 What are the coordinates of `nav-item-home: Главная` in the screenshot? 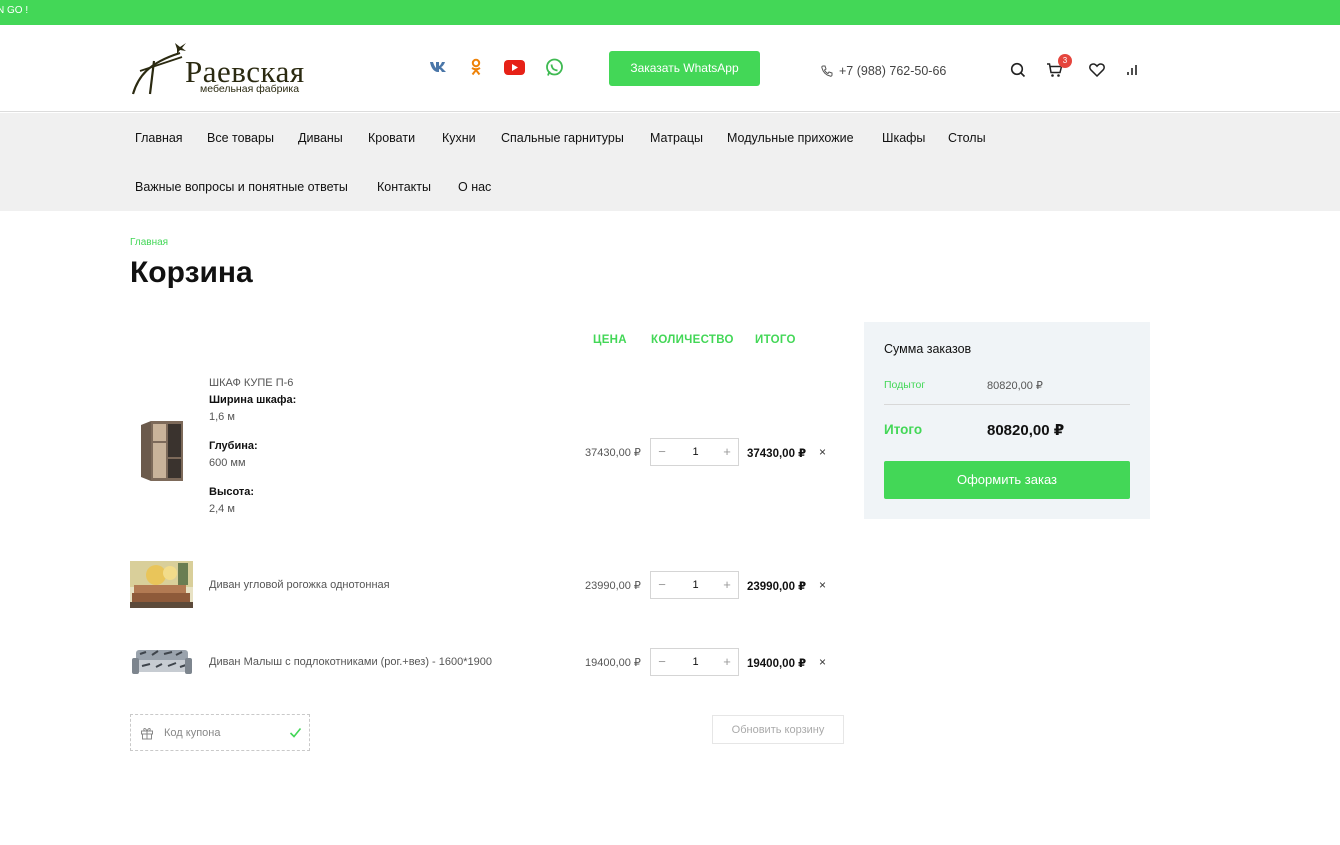 It's located at (159, 138).